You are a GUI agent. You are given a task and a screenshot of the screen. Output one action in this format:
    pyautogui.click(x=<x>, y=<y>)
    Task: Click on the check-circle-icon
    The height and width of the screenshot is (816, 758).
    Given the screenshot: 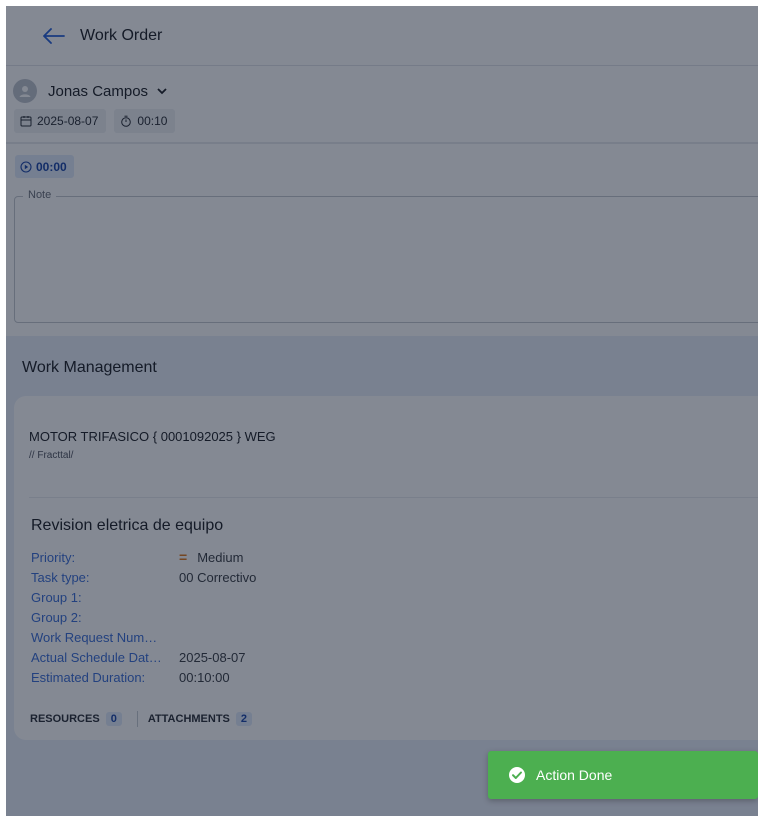 What is the action you would take?
    pyautogui.click(x=517, y=775)
    